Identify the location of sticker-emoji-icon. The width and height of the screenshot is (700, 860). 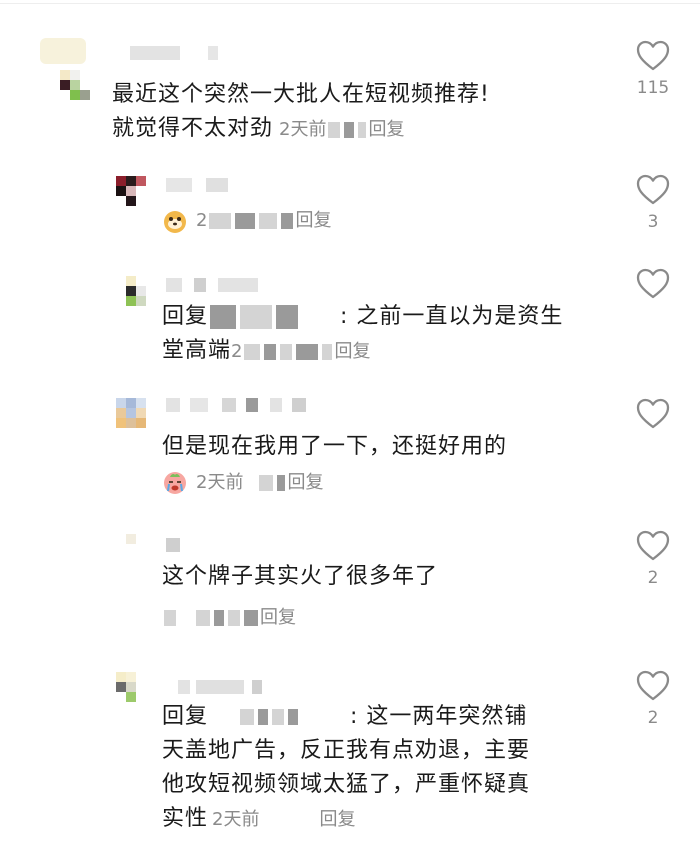
(175, 222).